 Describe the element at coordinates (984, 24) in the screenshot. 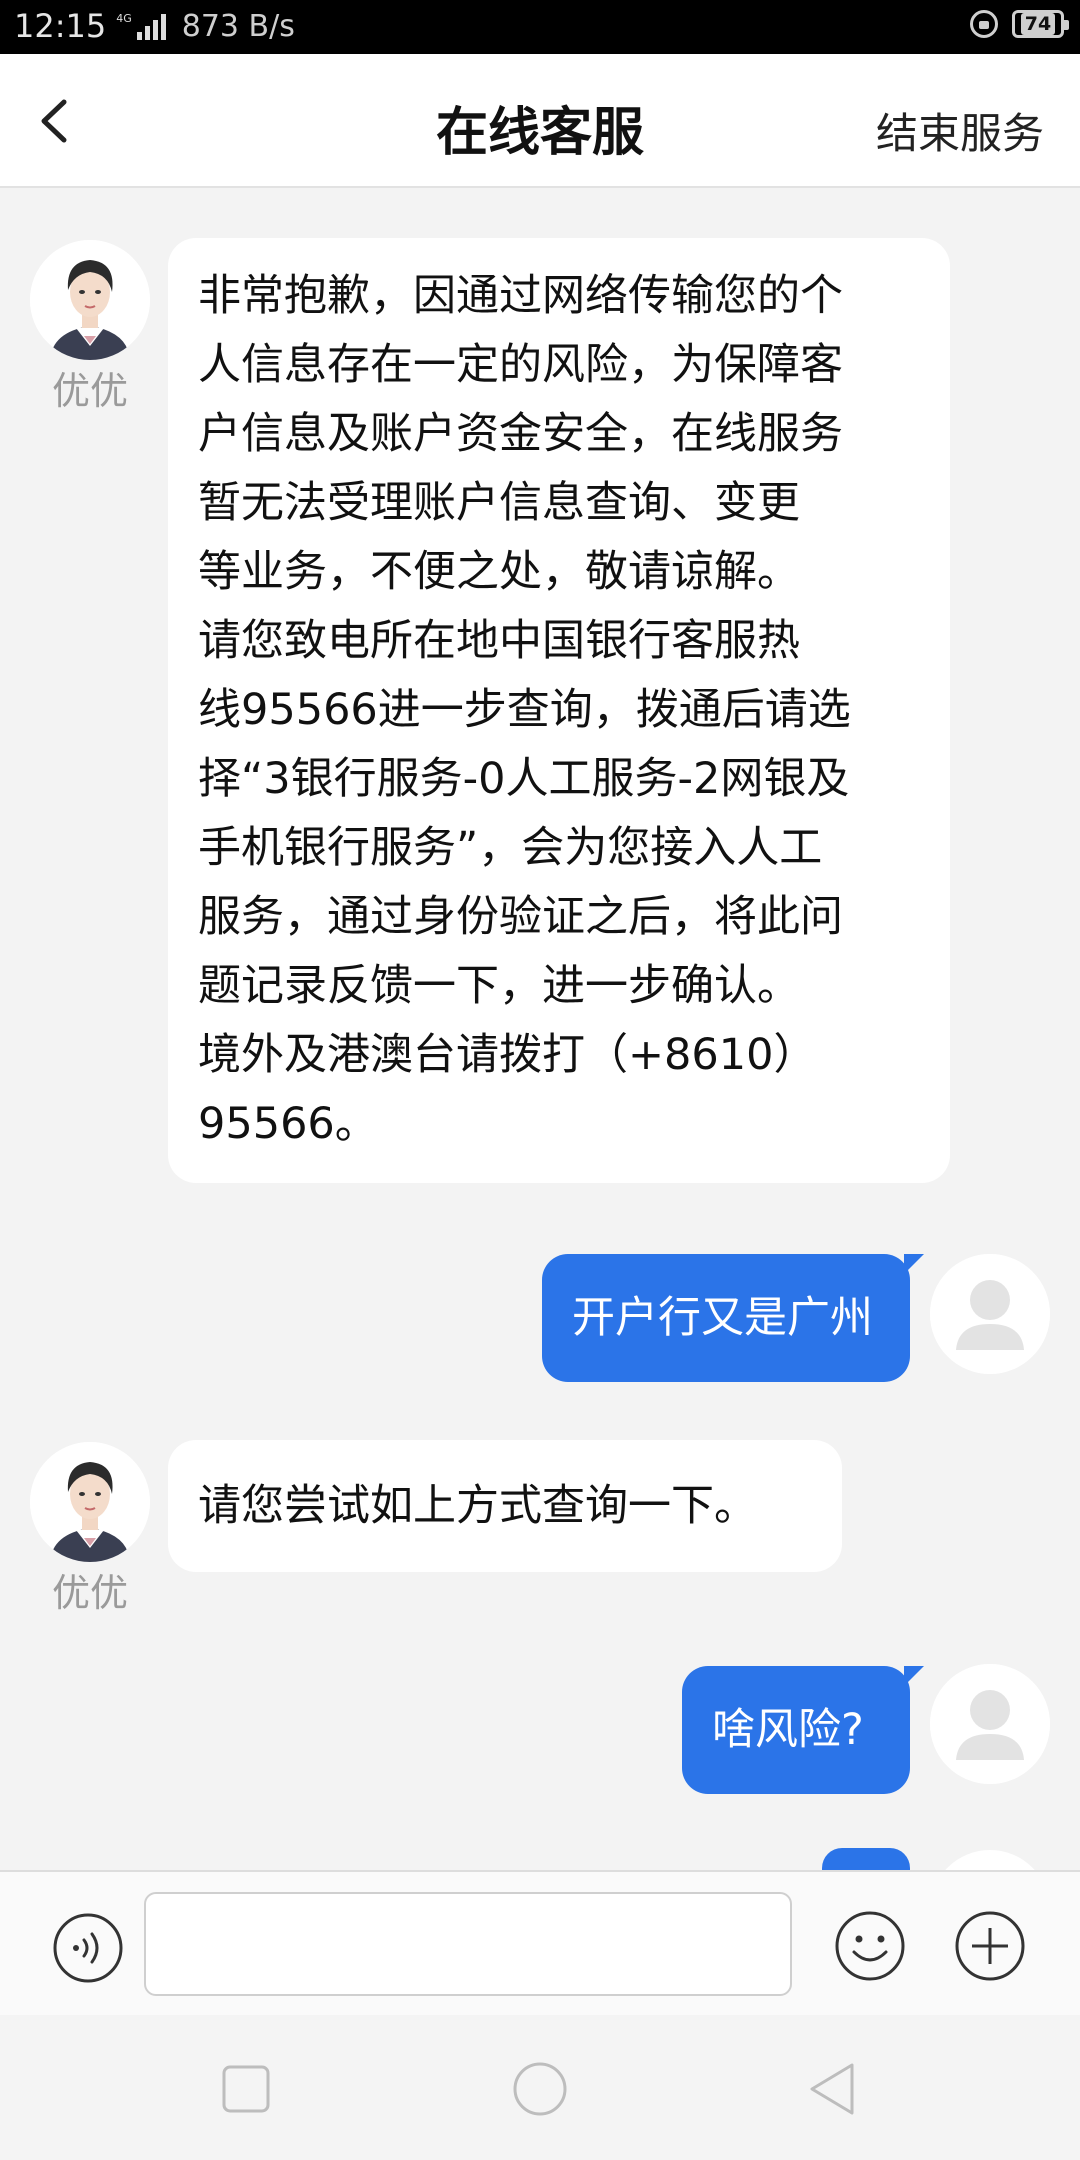

I see `rotation-lock-icon` at that location.